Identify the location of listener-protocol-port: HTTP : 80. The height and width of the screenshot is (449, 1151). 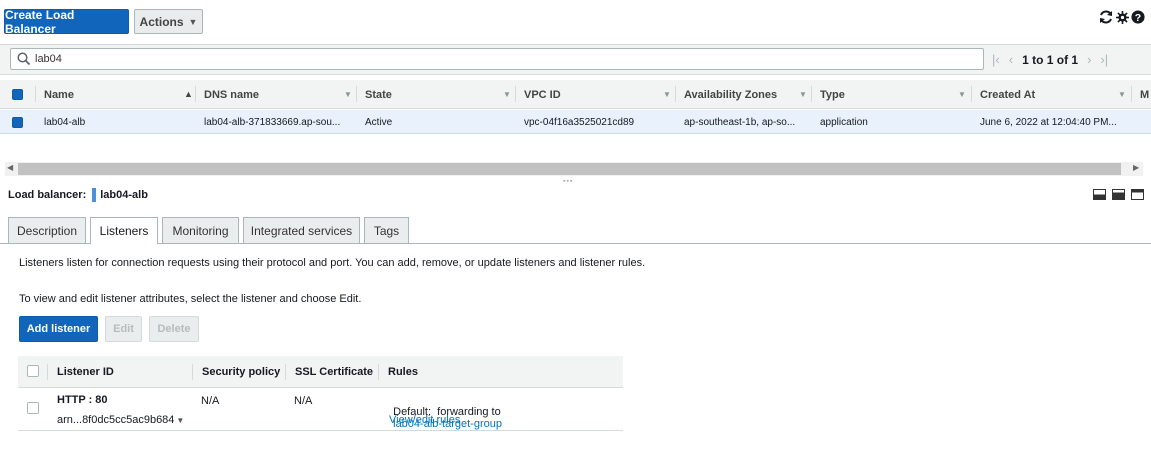
(82, 400).